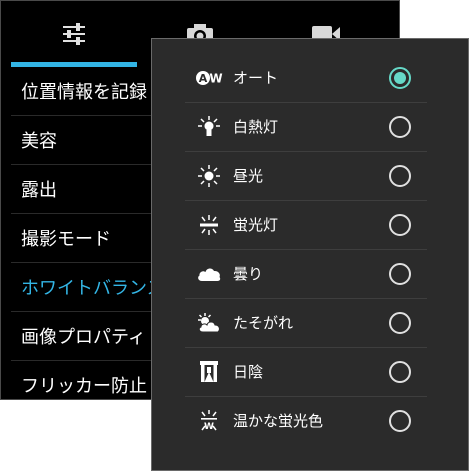  What do you see at coordinates (39, 190) in the screenshot?
I see `setting-item-label: 露出` at bounding box center [39, 190].